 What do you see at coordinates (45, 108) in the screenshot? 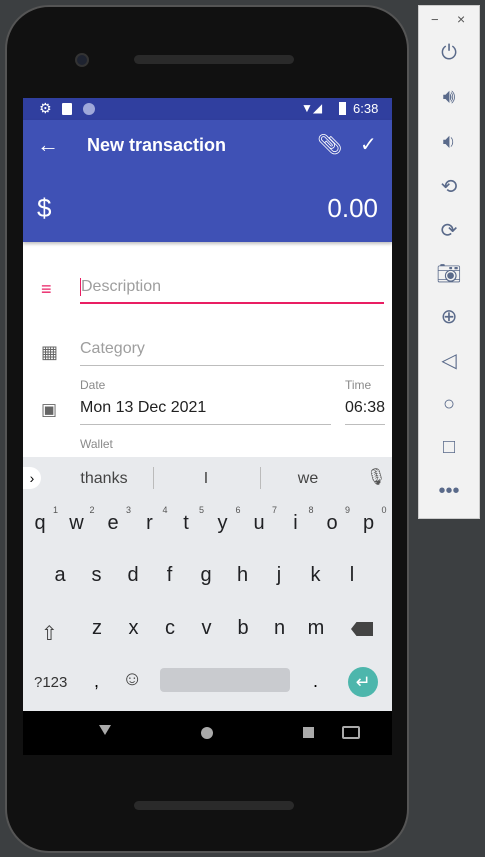
I see `settings-icon: ⚙` at bounding box center [45, 108].